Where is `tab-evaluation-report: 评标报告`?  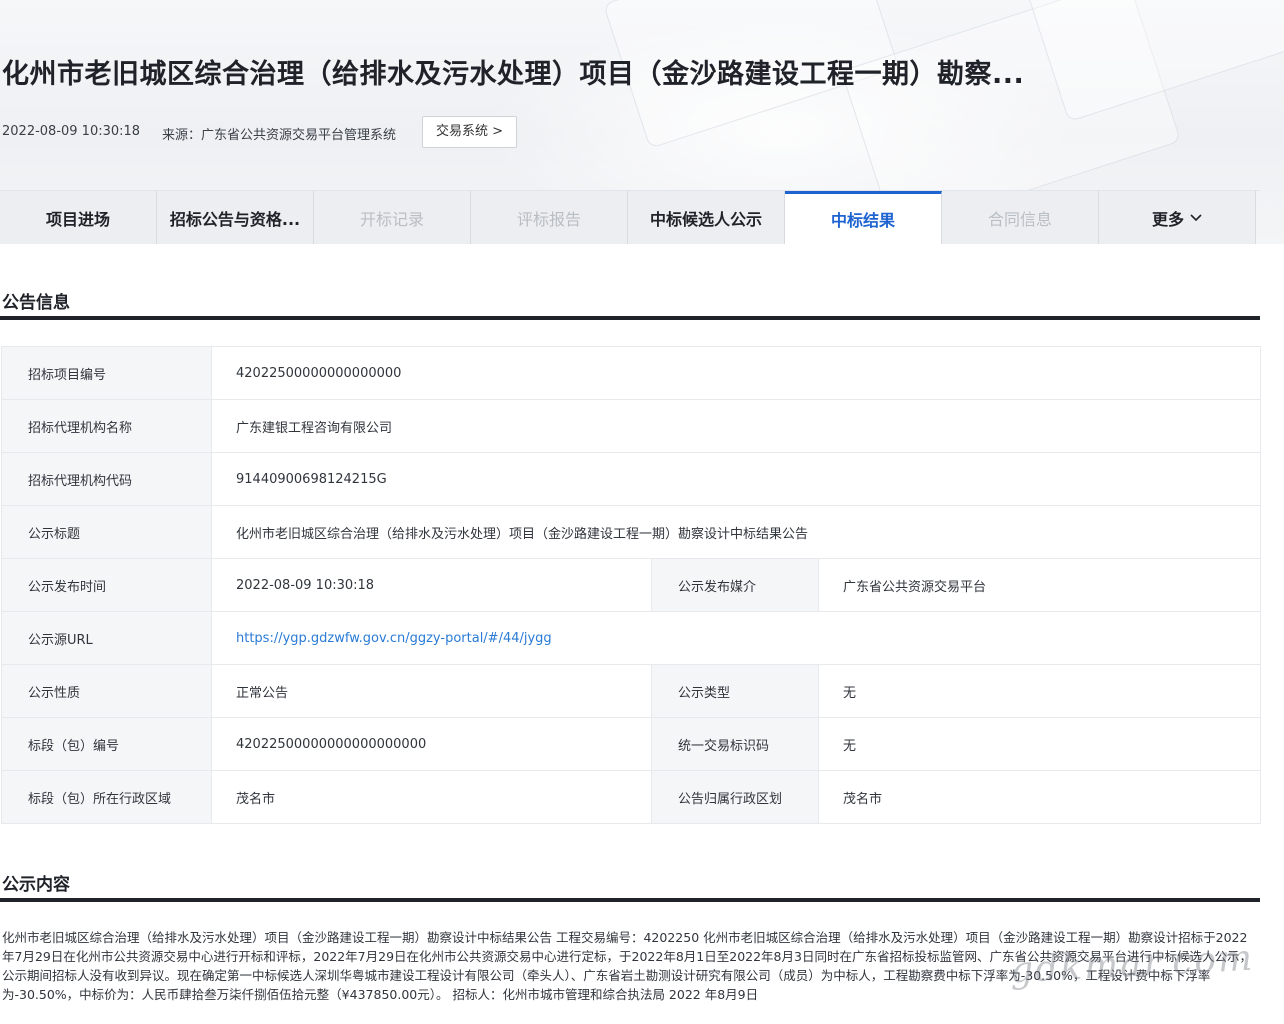
tab-evaluation-report: 评标报告 is located at coordinates (549, 217).